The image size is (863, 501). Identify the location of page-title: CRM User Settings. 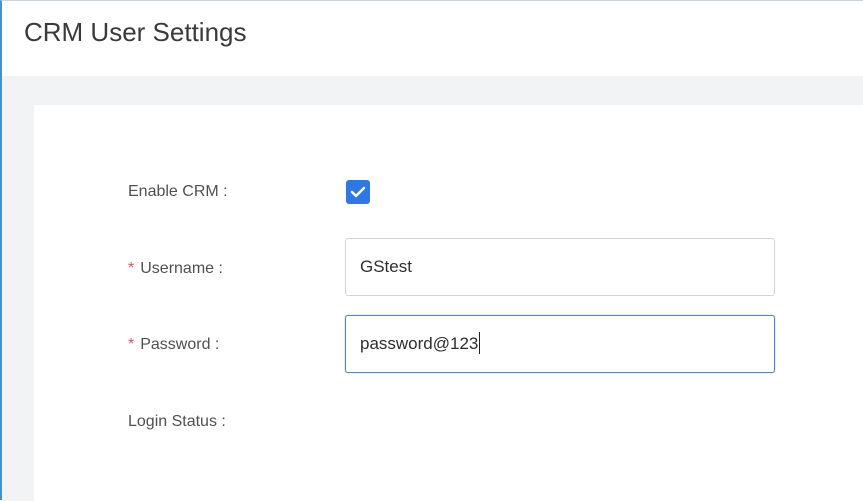
(135, 32).